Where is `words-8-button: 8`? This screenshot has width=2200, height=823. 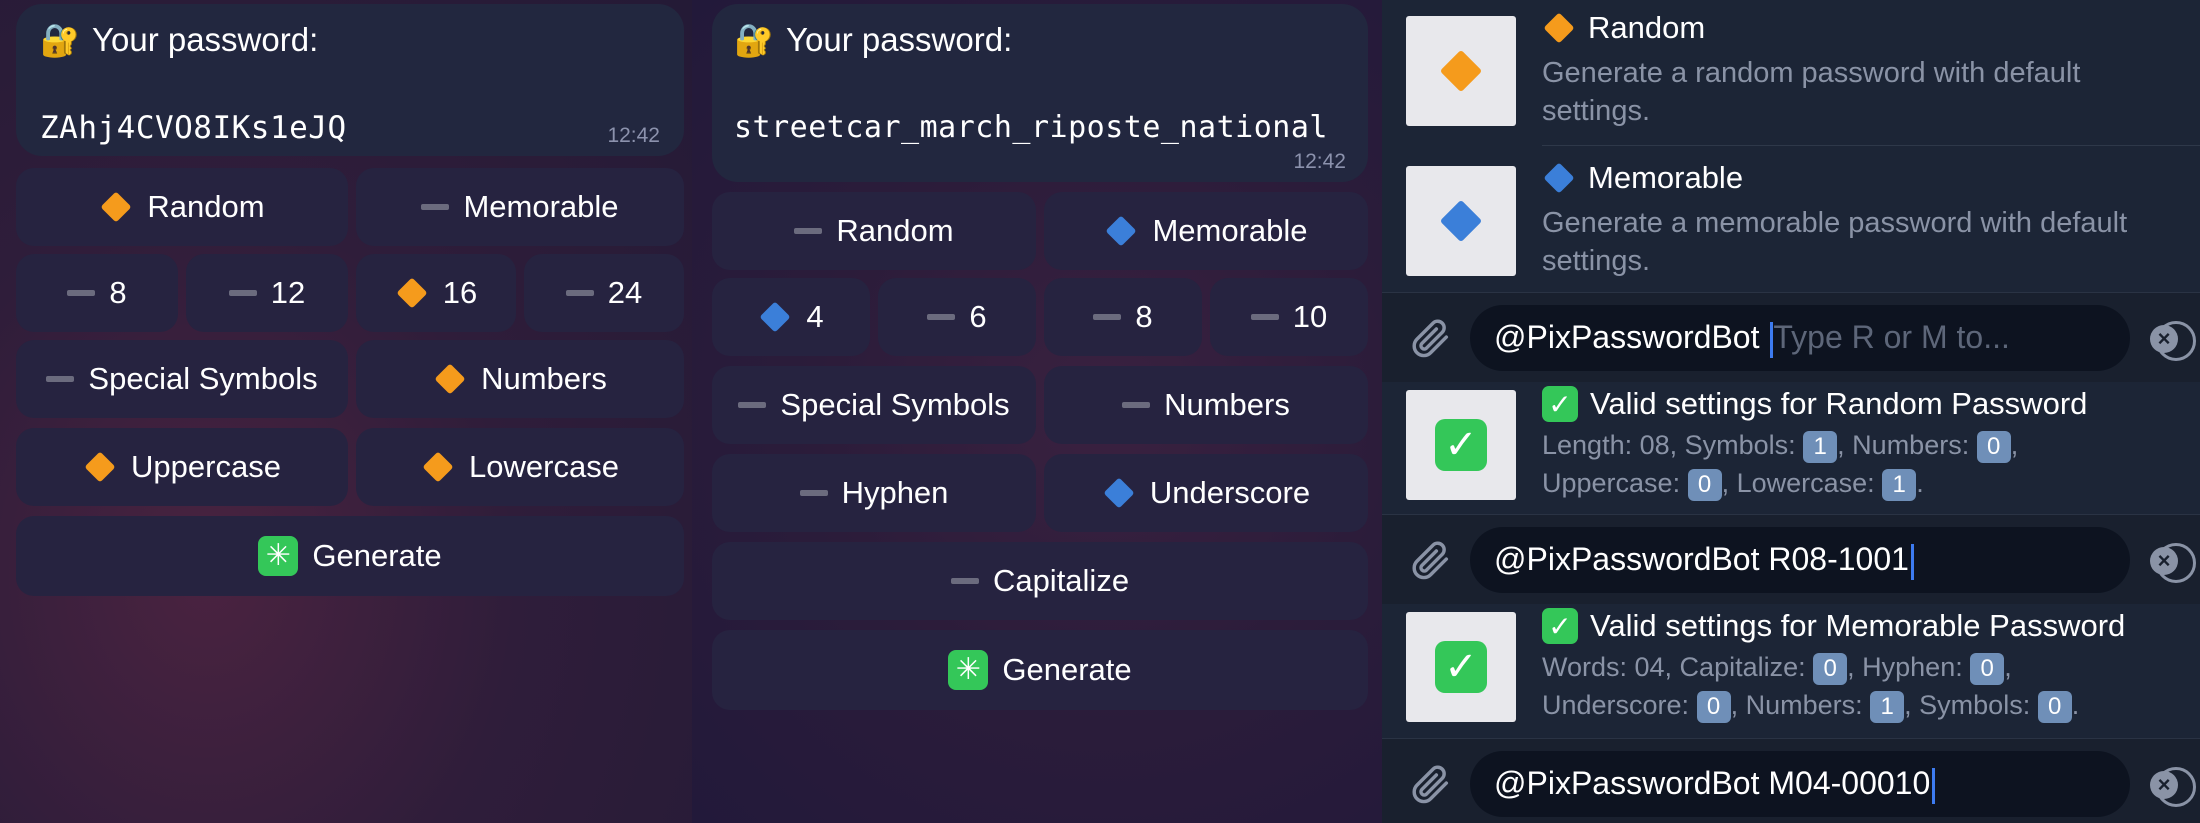
words-8-button: 8 is located at coordinates (1123, 317).